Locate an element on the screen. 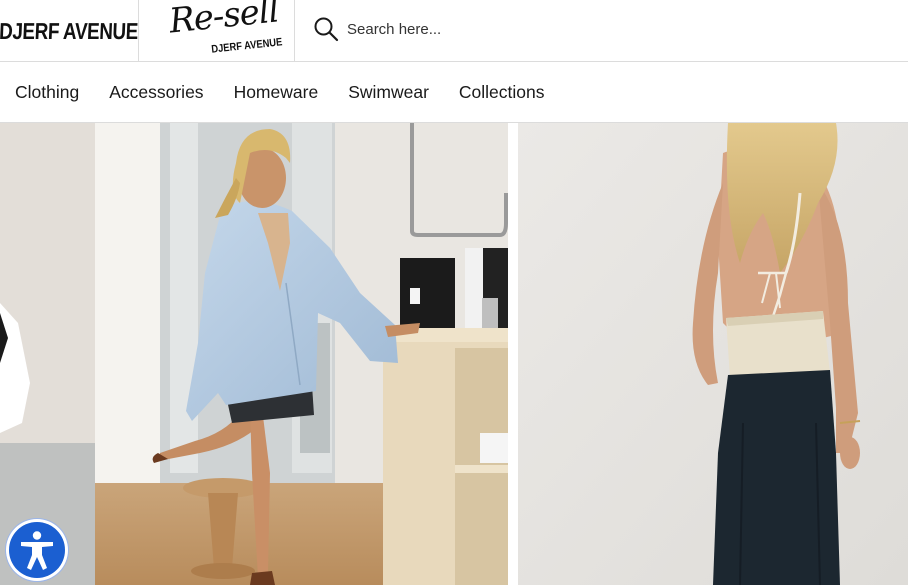 The height and width of the screenshot is (585, 908). accessibility-icon is located at coordinates (37, 550).